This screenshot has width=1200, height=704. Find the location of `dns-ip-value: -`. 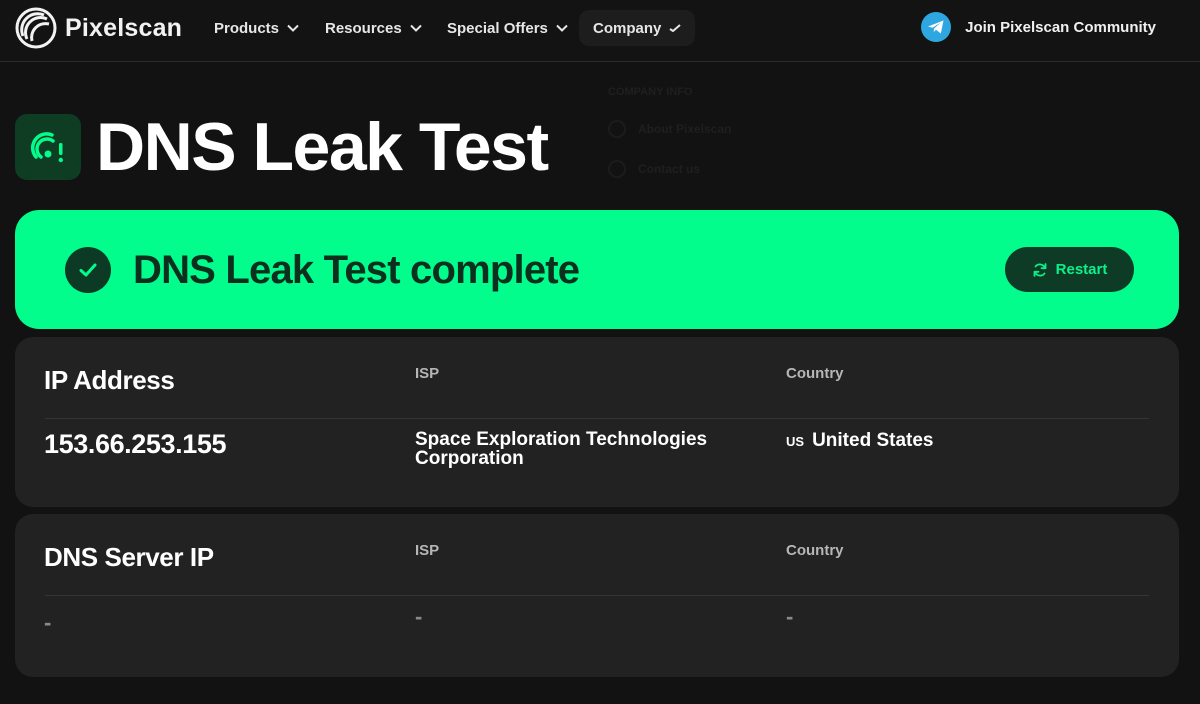

dns-ip-value: - is located at coordinates (48, 622).